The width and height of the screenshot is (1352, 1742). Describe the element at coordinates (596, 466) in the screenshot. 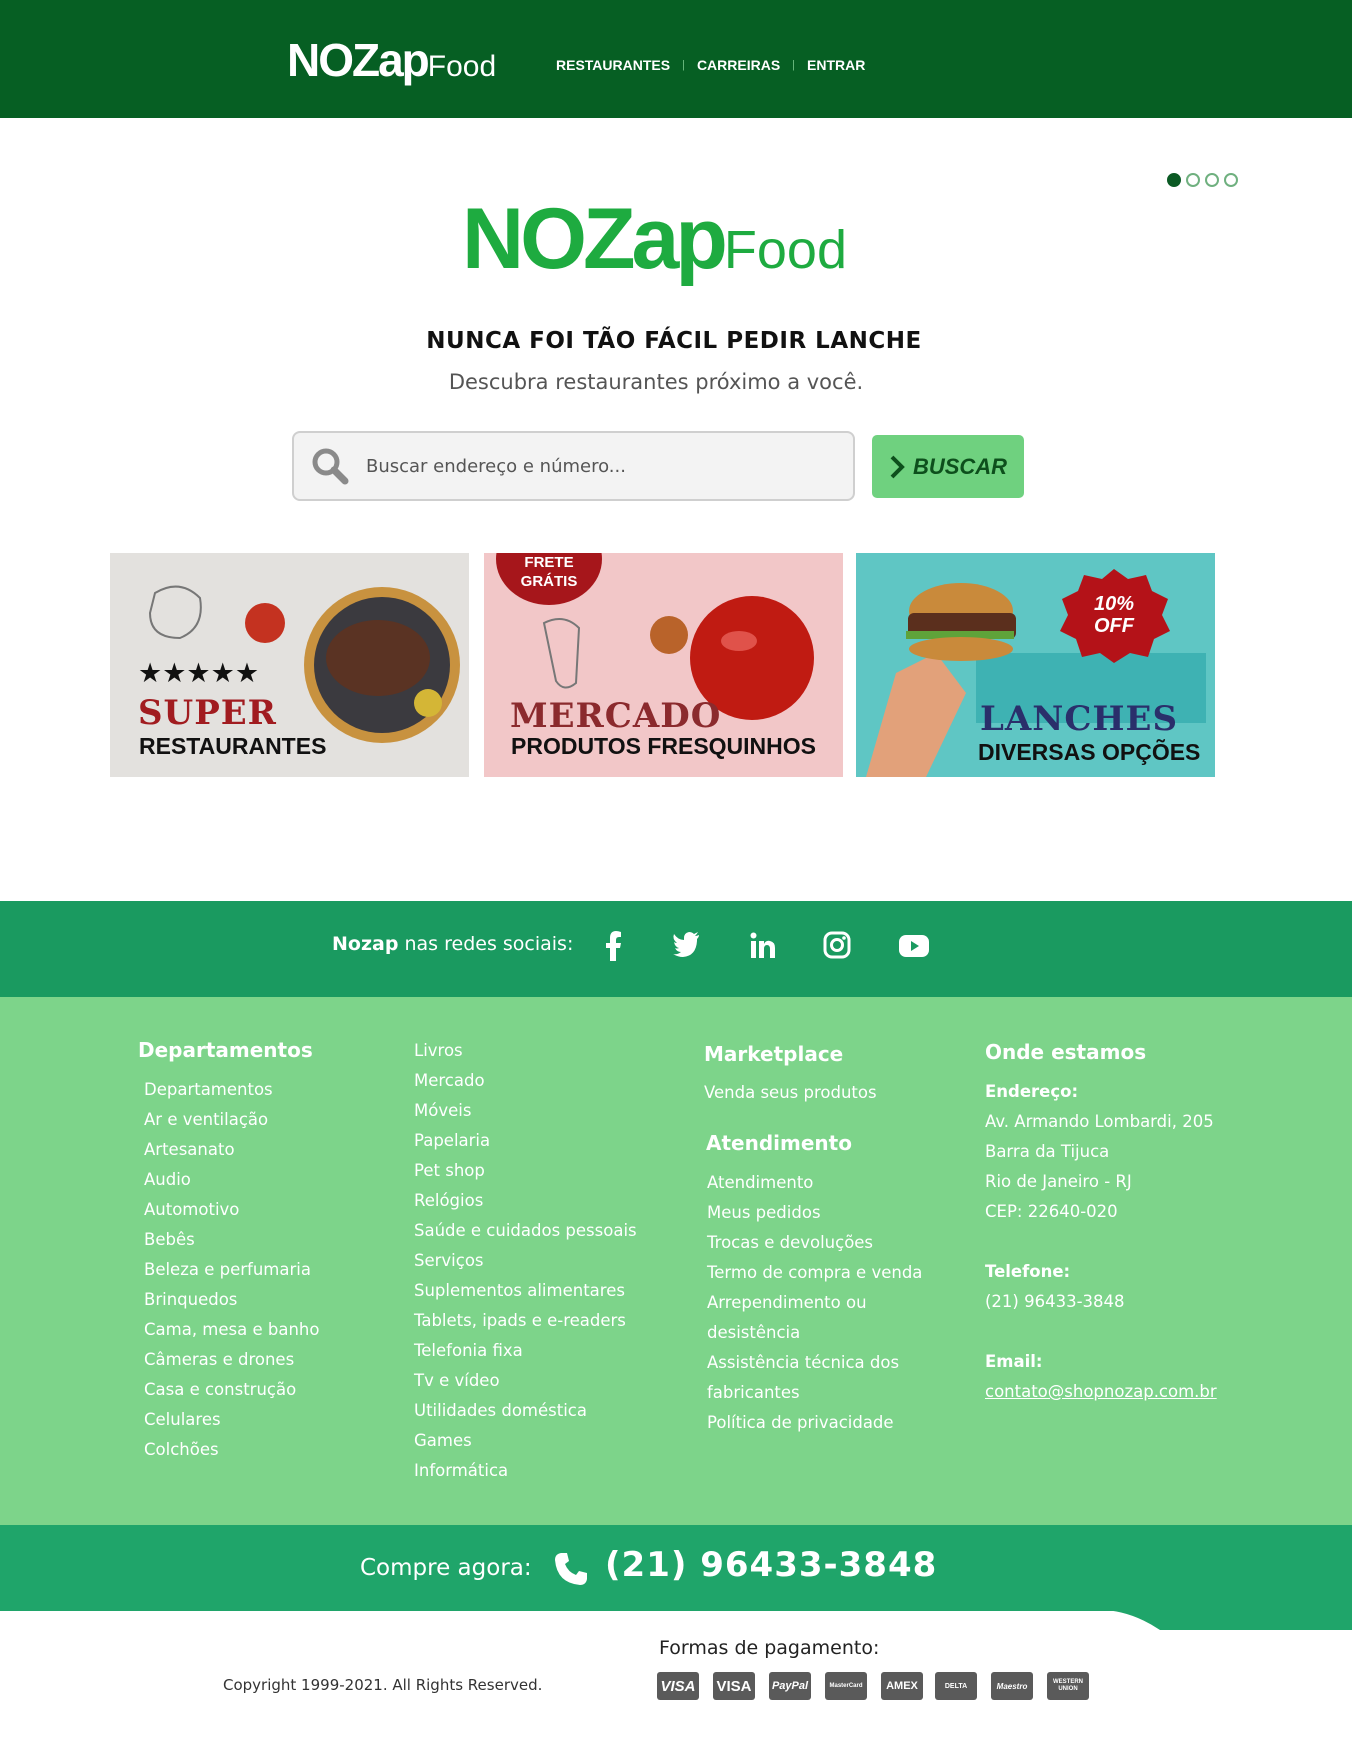

I see `search-input` at that location.